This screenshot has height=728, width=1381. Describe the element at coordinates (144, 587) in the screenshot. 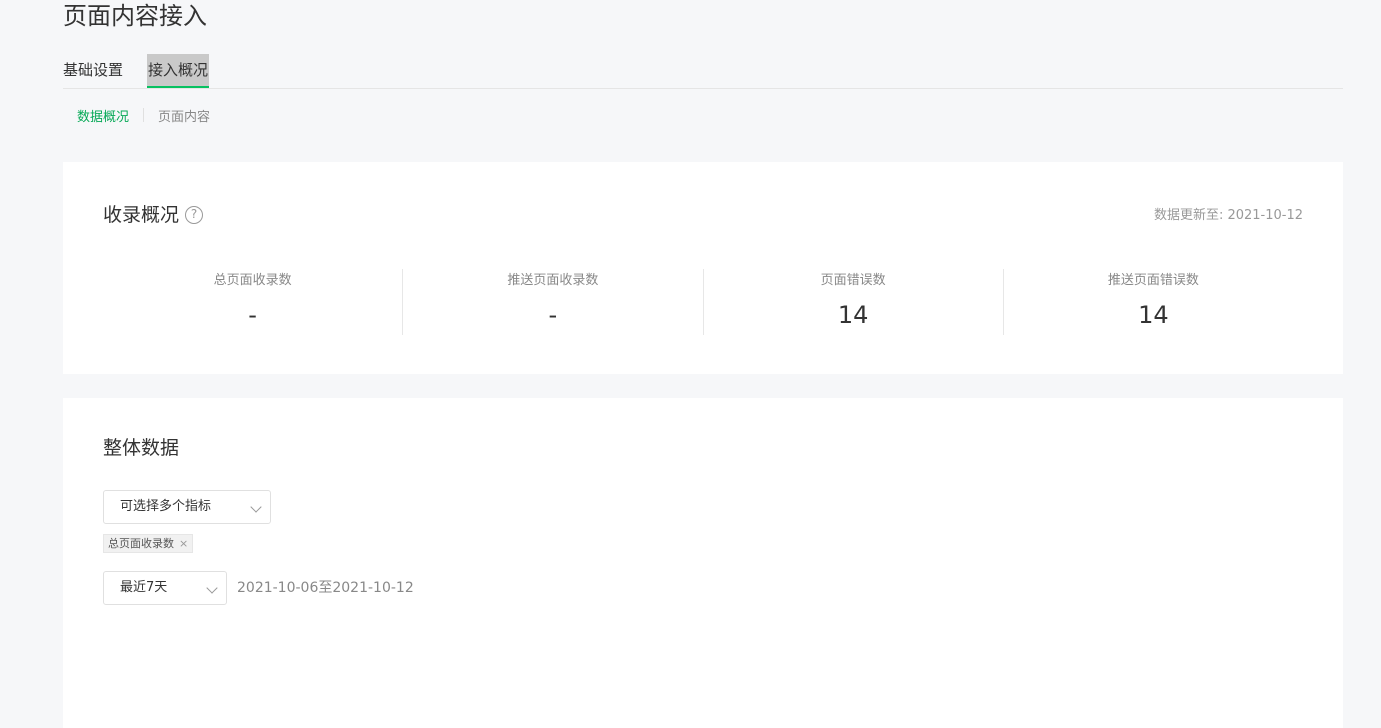

I see `date-range-select-label: 最近7天` at that location.